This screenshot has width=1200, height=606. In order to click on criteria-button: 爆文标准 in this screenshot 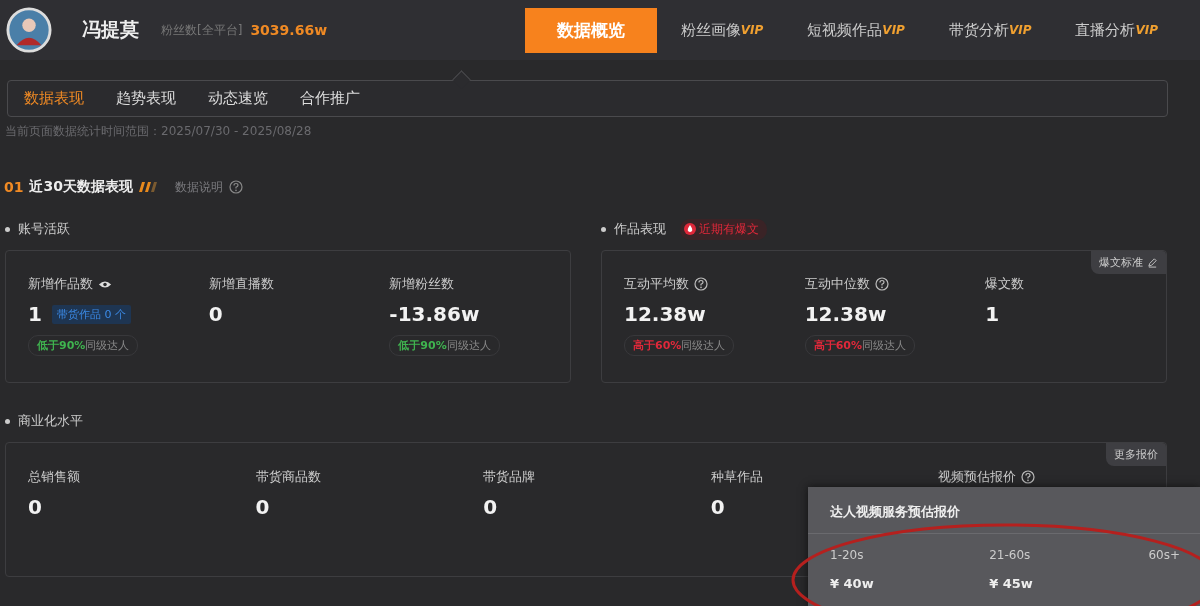, I will do `click(1128, 262)`.